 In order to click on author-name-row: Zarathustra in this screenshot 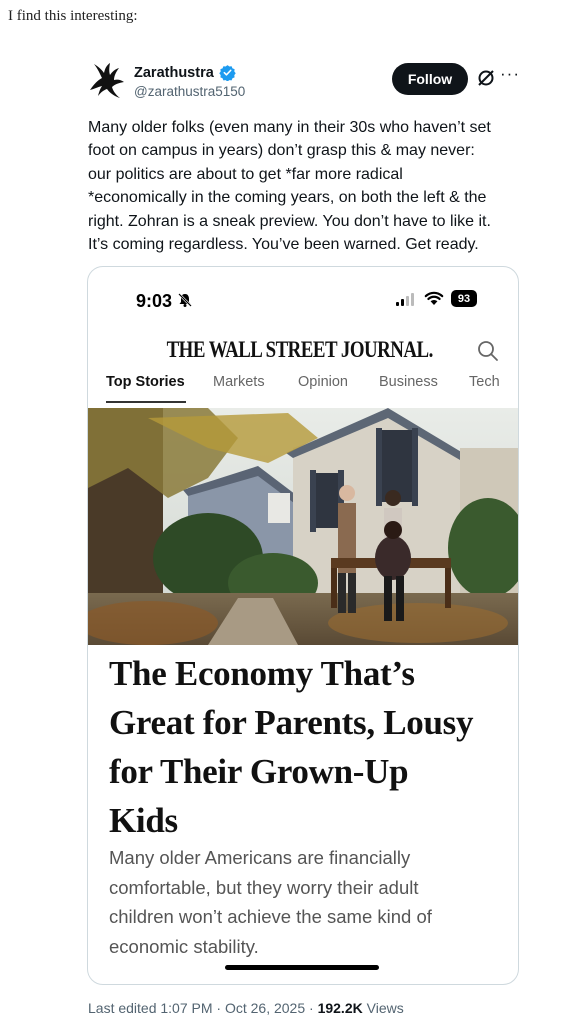, I will do `click(185, 72)`.